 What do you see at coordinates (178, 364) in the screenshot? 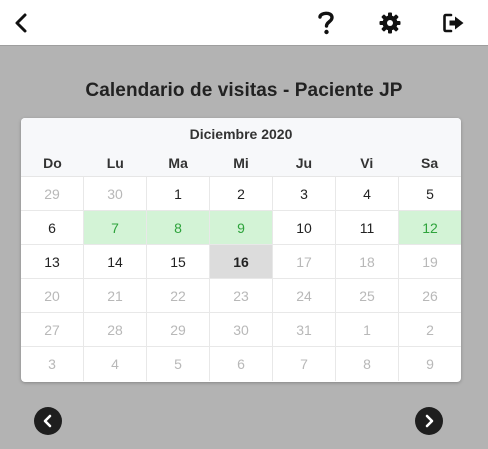
I see `calendar-day-other-month: 5` at bounding box center [178, 364].